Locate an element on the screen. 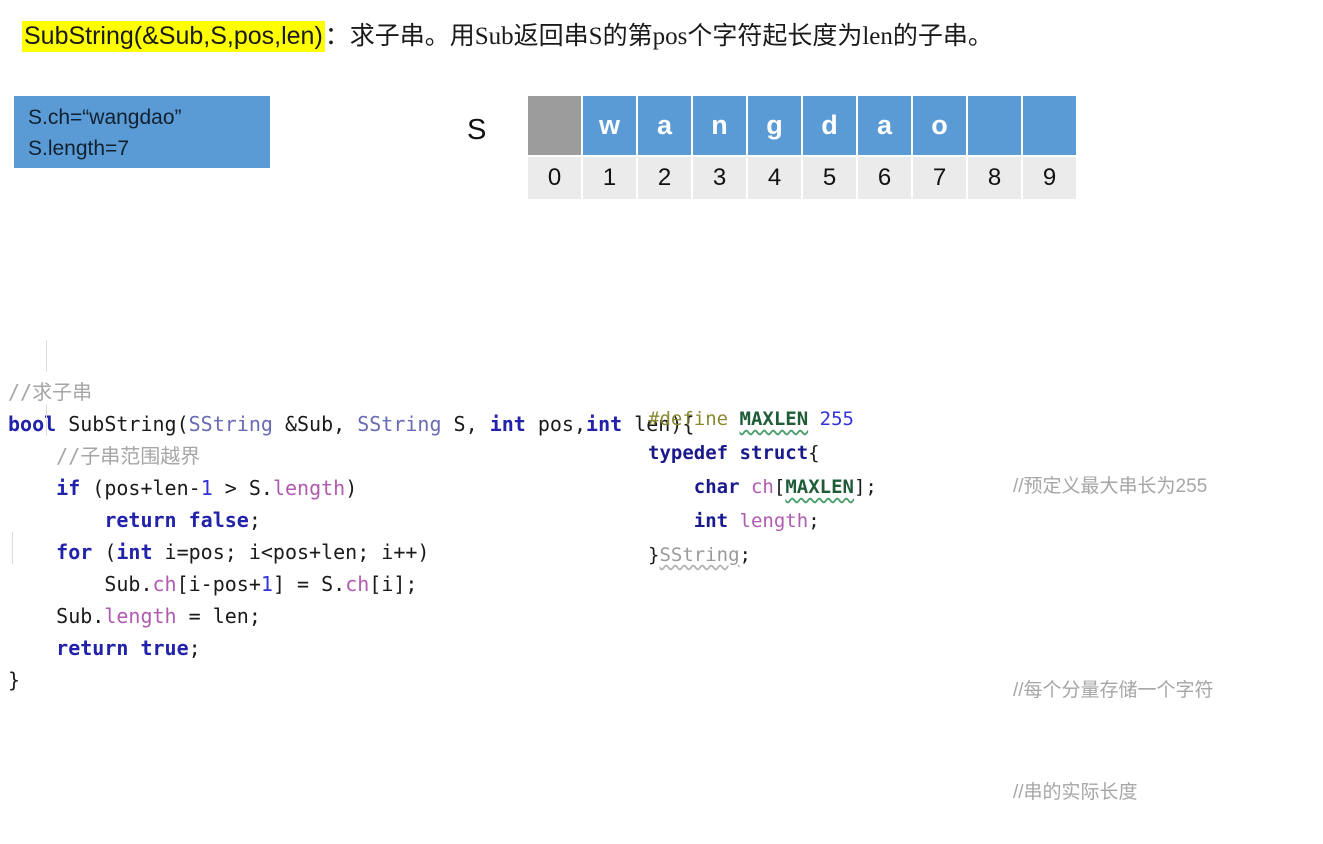  array-label: S is located at coordinates (477, 130).